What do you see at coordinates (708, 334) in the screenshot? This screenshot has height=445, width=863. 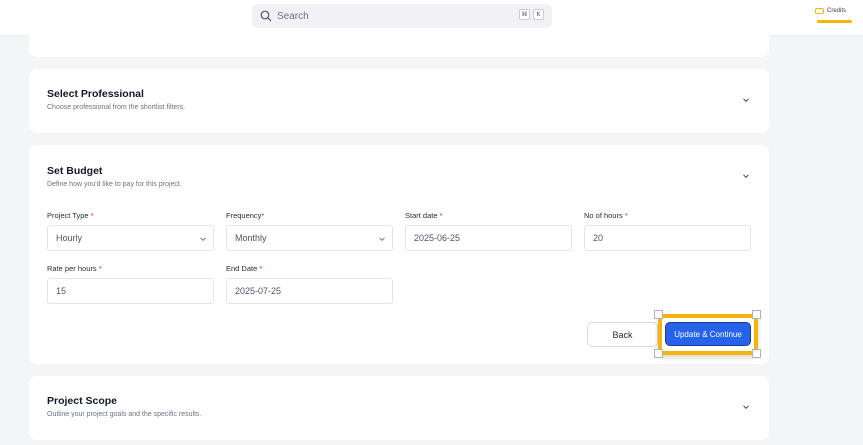 I see `update-continue-button: Update & Continue` at bounding box center [708, 334].